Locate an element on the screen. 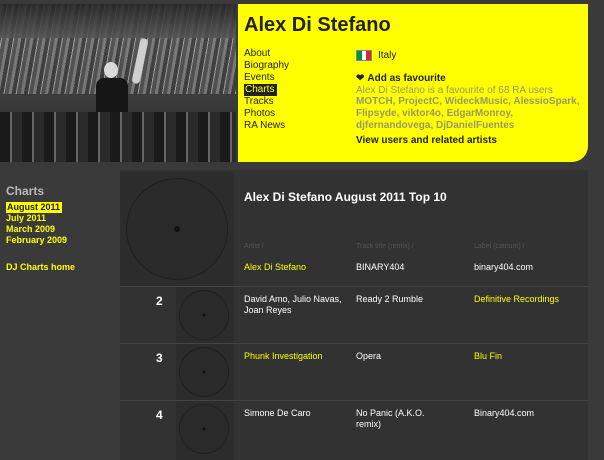 The width and height of the screenshot is (604, 460). nav-tracks: Tracks is located at coordinates (266, 102).